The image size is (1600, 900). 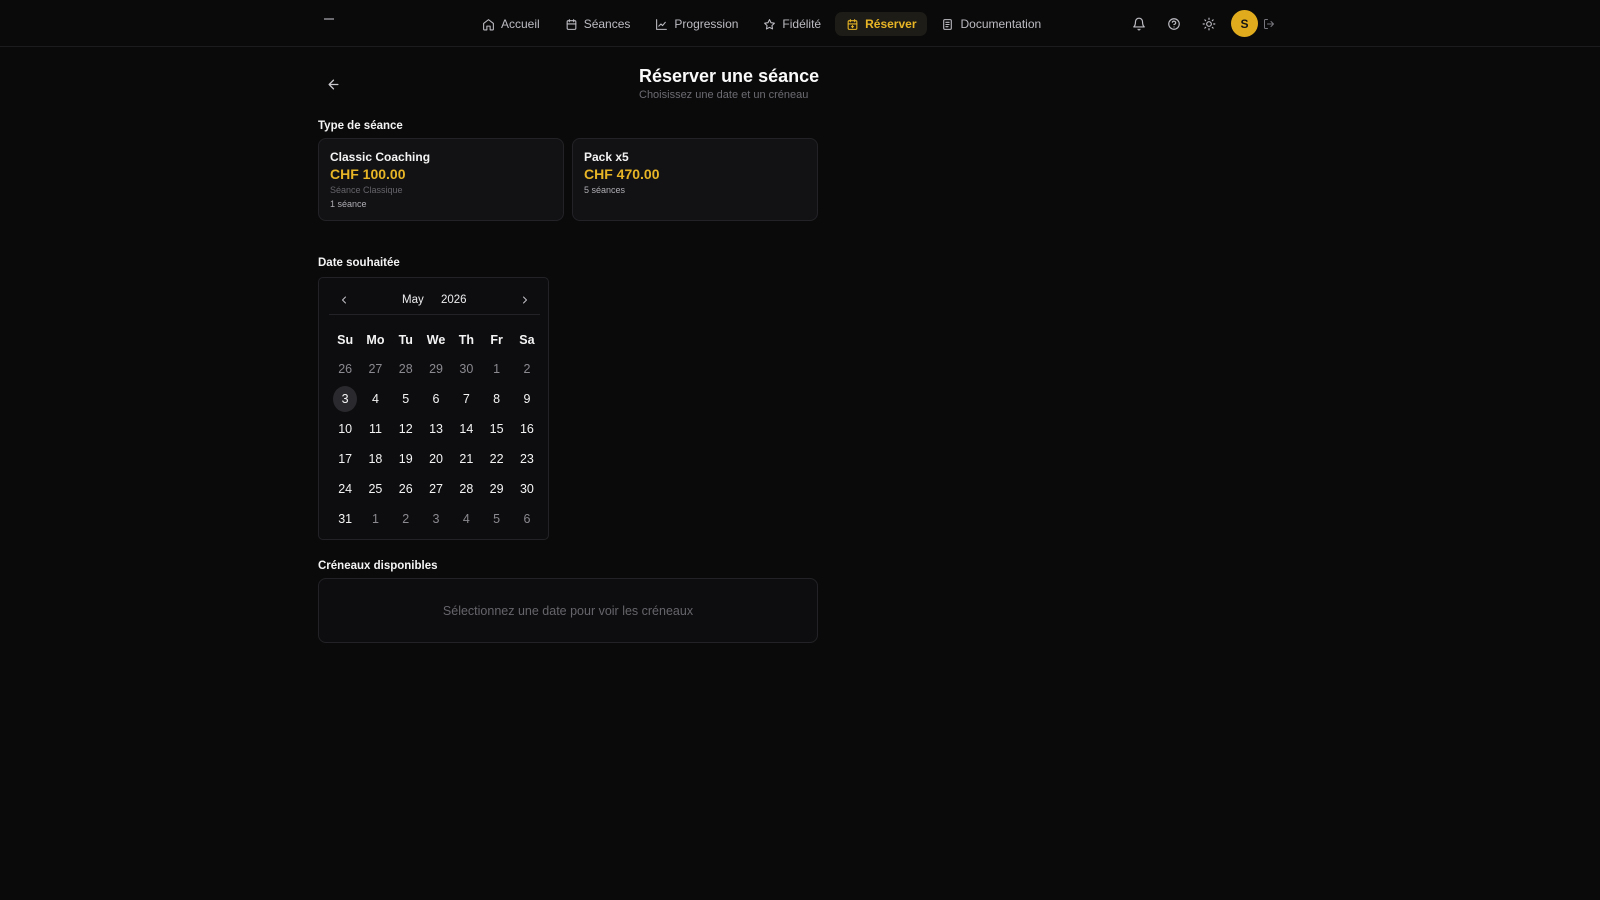 I want to click on user-avatar: S, so click(x=1244, y=23).